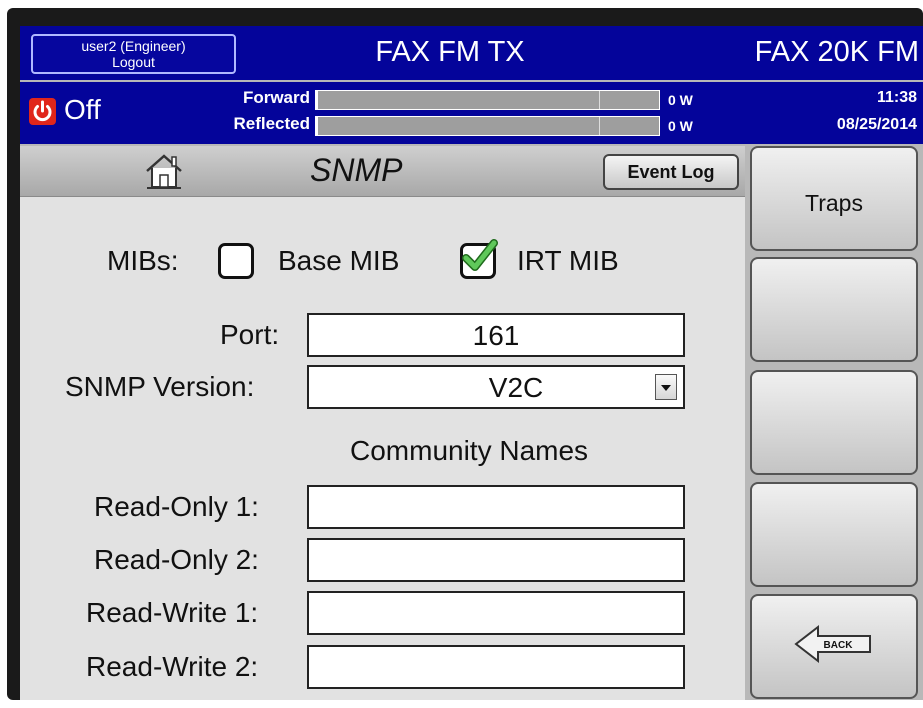  Describe the element at coordinates (680, 126) in the screenshot. I see `reflected-power-value: 0 W` at that location.